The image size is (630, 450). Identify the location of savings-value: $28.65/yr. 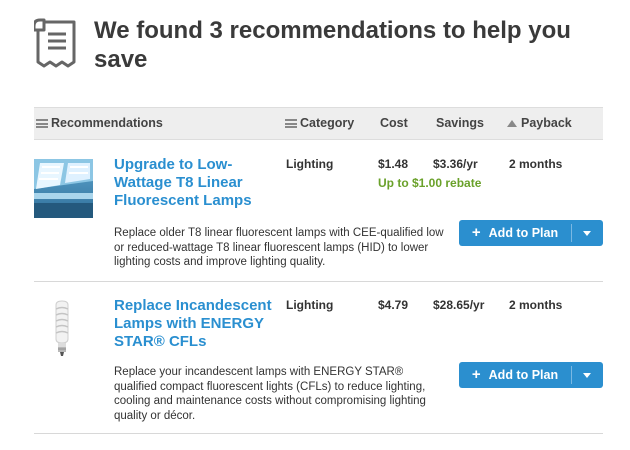
(459, 305).